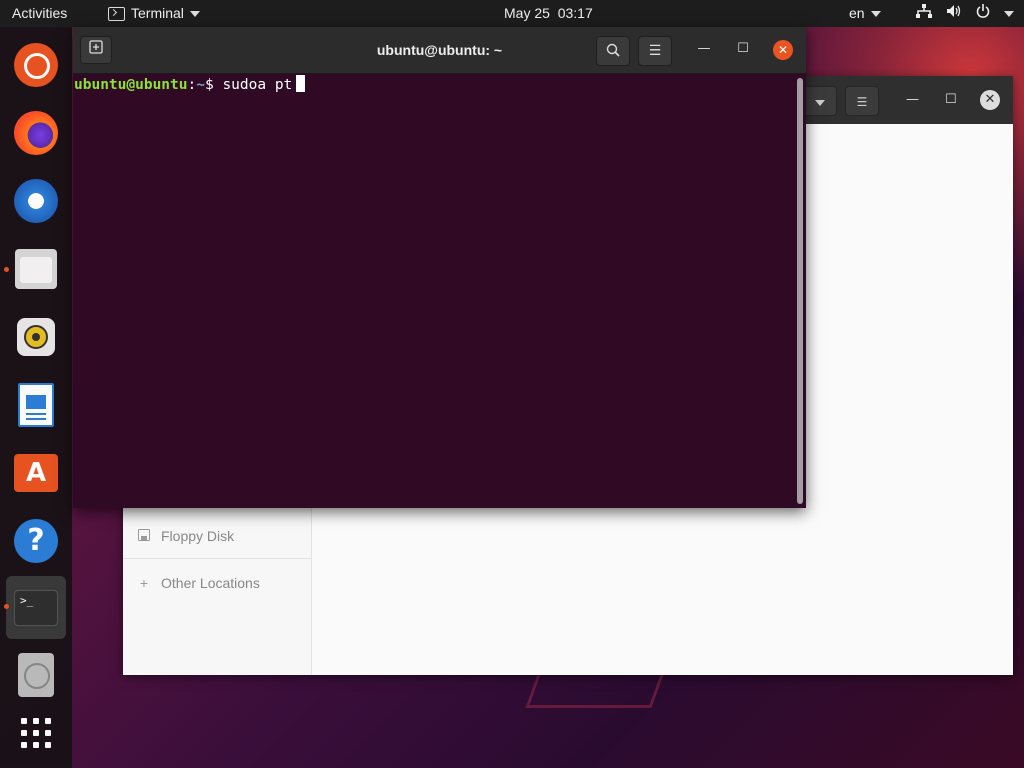 The image size is (1024, 768). I want to click on libreoffice-writer-icon, so click(36, 405).